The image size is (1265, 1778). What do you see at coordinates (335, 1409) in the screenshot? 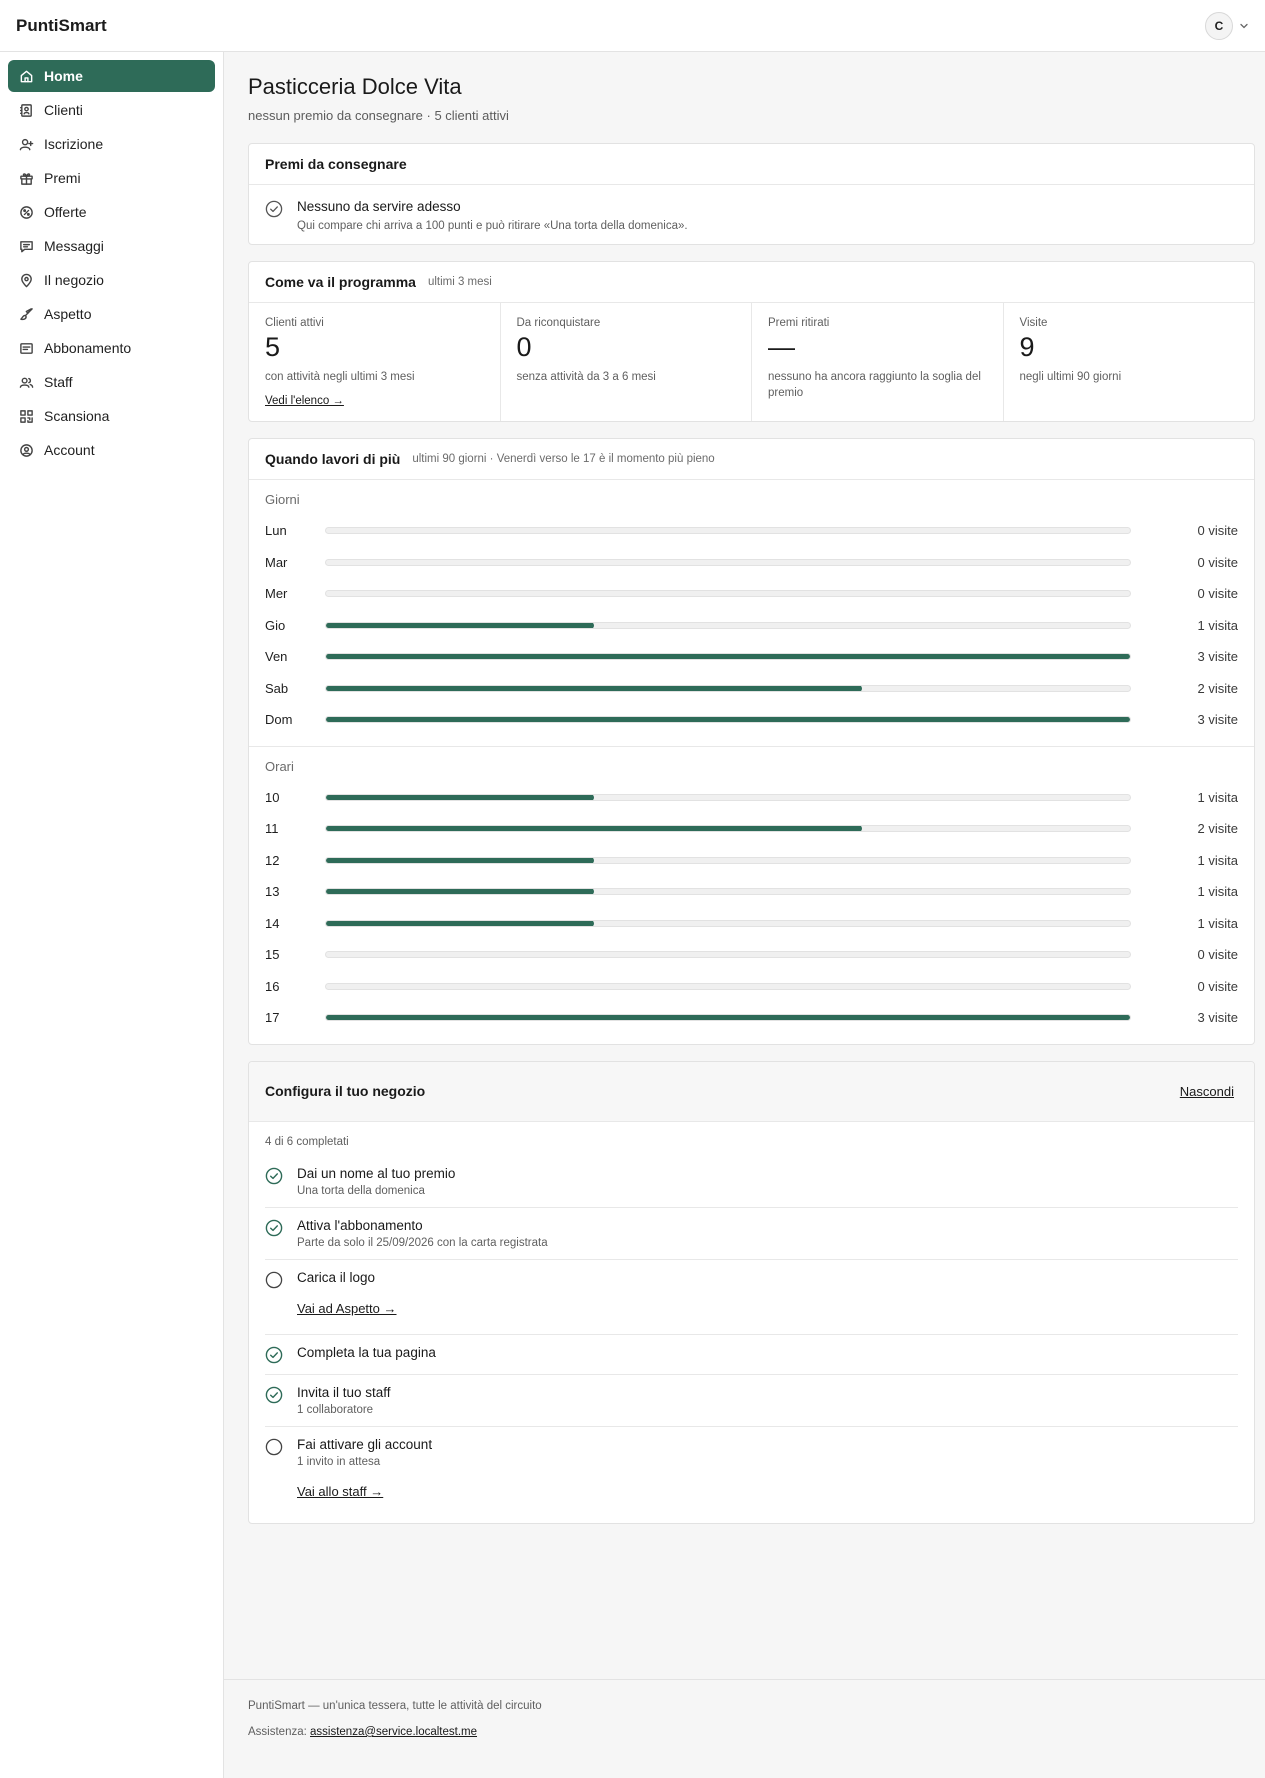
I see `setup-task-desc: 1 collaboratore` at bounding box center [335, 1409].